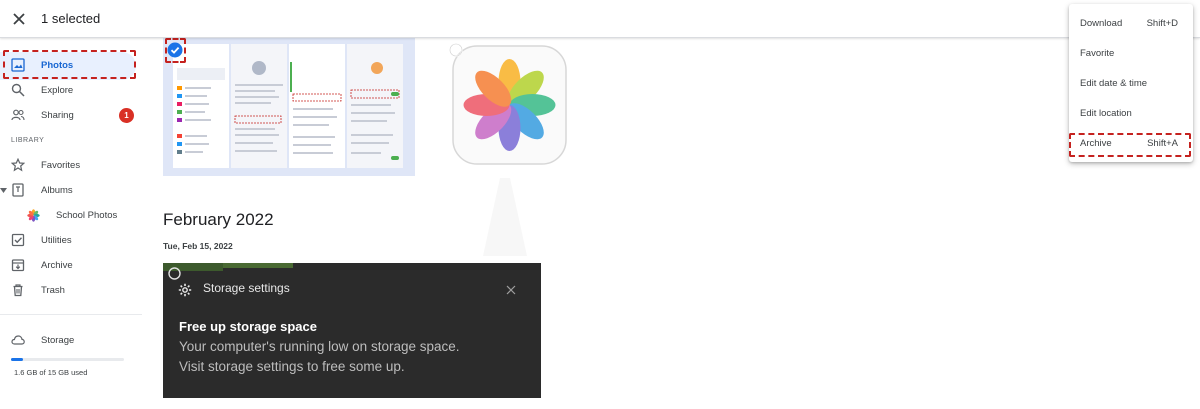 The image size is (1200, 409). What do you see at coordinates (1130, 145) in the screenshot?
I see `archive-highlight-box` at bounding box center [1130, 145].